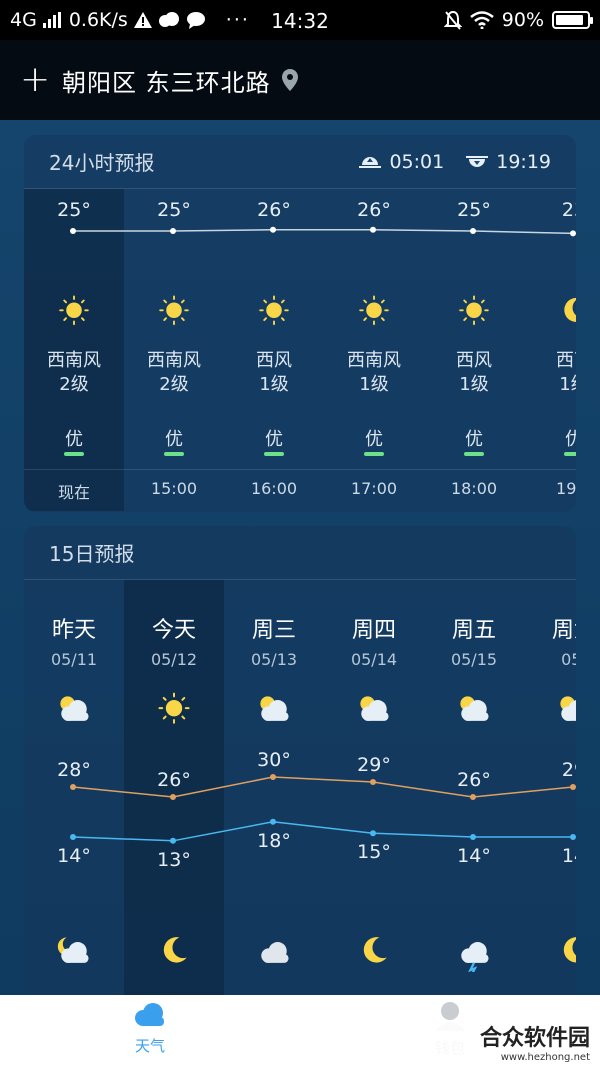 This screenshot has height=1067, width=600. Describe the element at coordinates (563, 630) in the screenshot. I see `day-name: 周六` at that location.